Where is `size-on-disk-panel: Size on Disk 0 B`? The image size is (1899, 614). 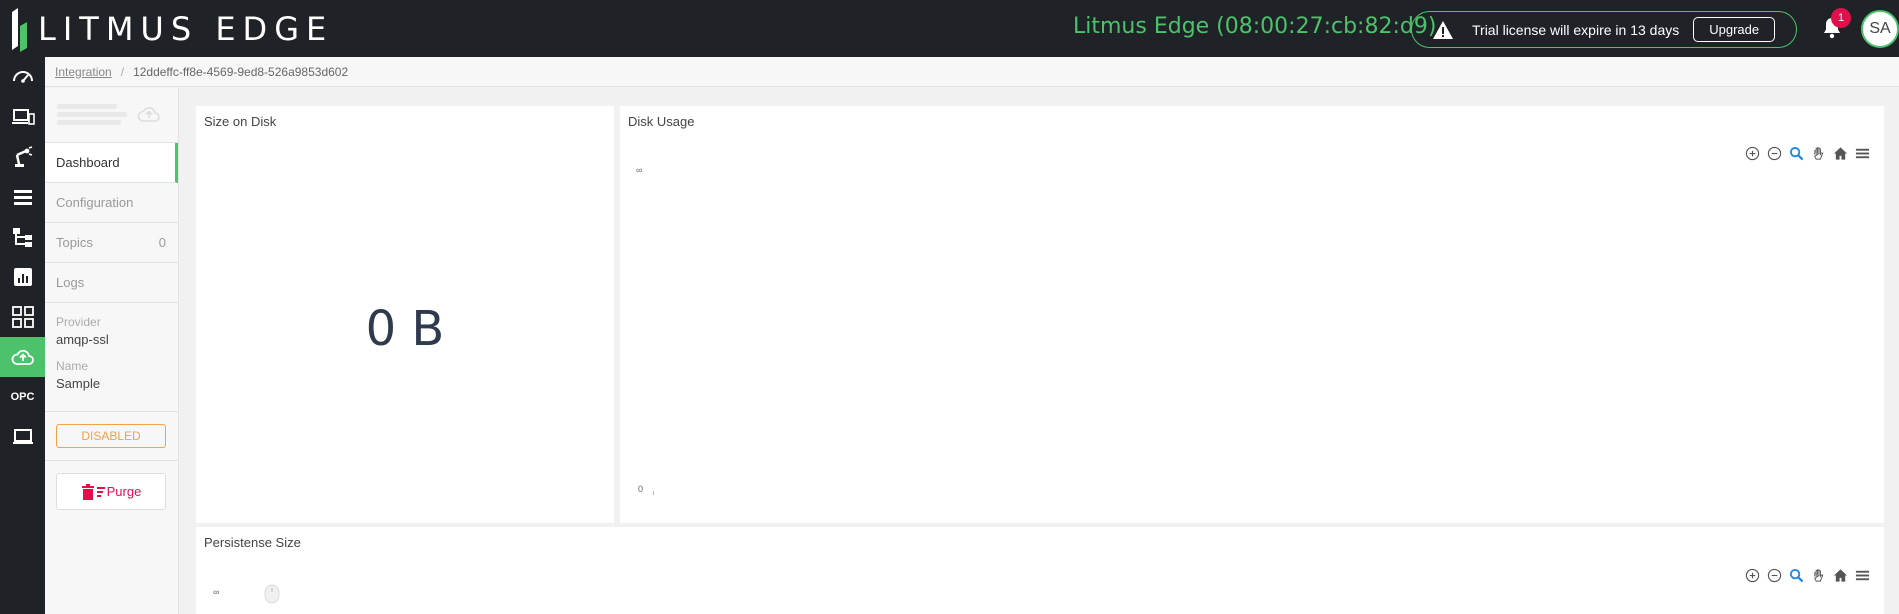
size-on-disk-panel: Size on Disk 0 B is located at coordinates (405, 314).